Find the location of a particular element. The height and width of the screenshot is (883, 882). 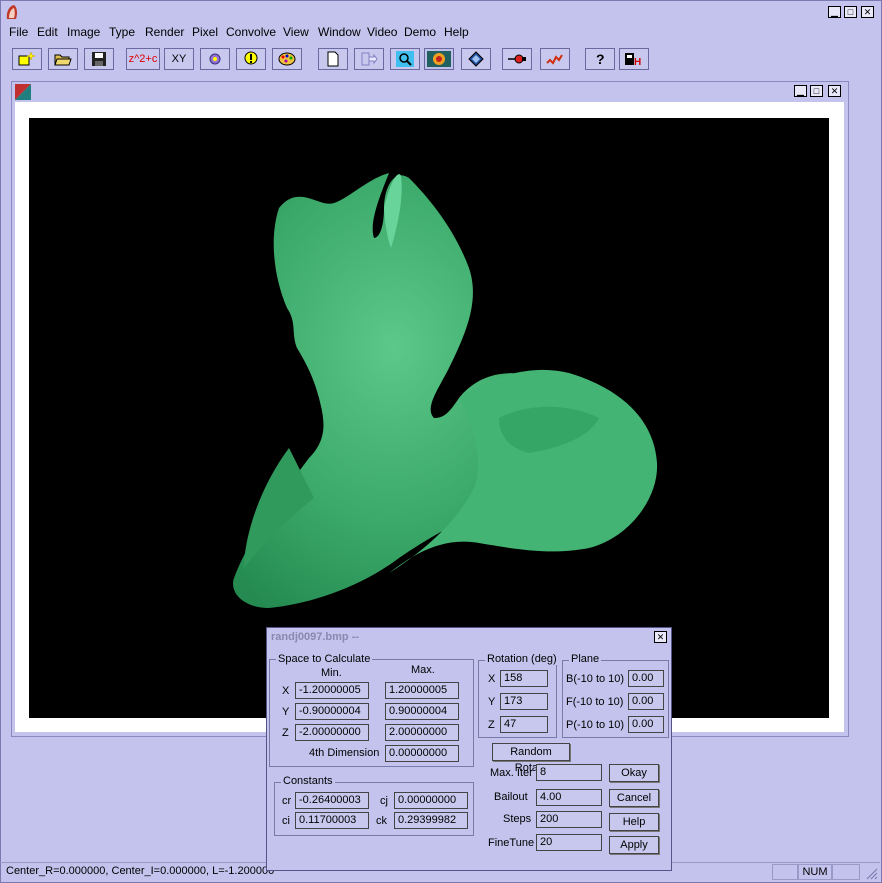

max-iter-label: Max. Iter is located at coordinates (511, 773).